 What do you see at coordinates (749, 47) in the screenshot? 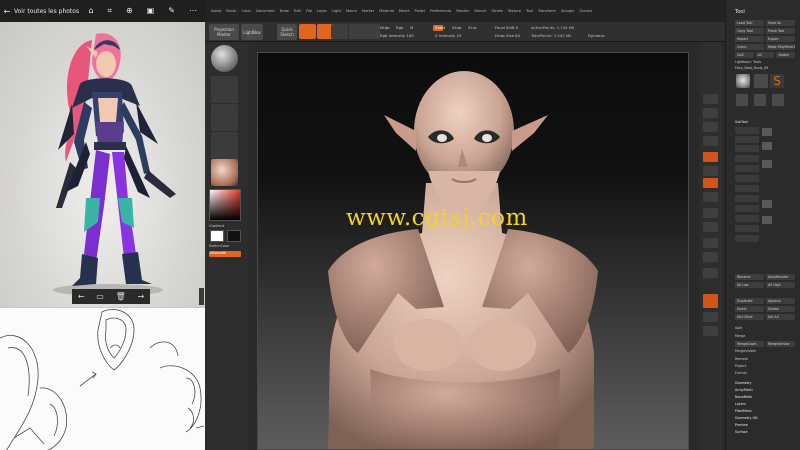
I see `clone-button: Clone` at bounding box center [749, 47].